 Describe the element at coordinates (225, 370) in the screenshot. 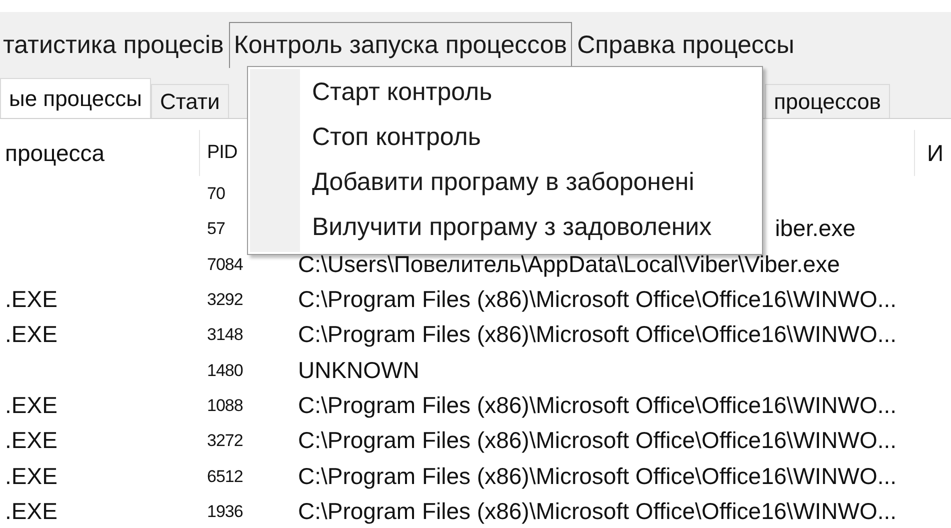

I see `table-cell: 1480` at that location.